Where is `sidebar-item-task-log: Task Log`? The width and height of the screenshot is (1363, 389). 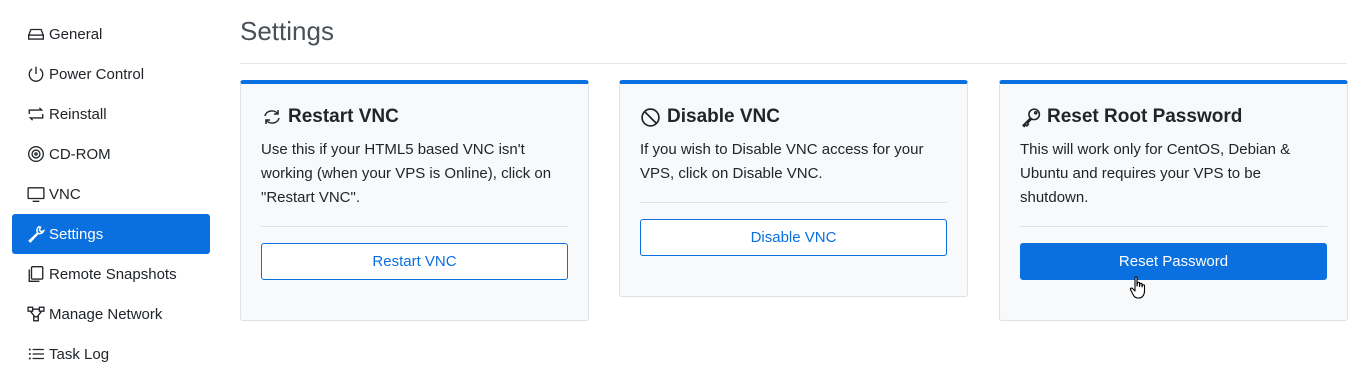
sidebar-item-task-log: Task Log is located at coordinates (111, 354).